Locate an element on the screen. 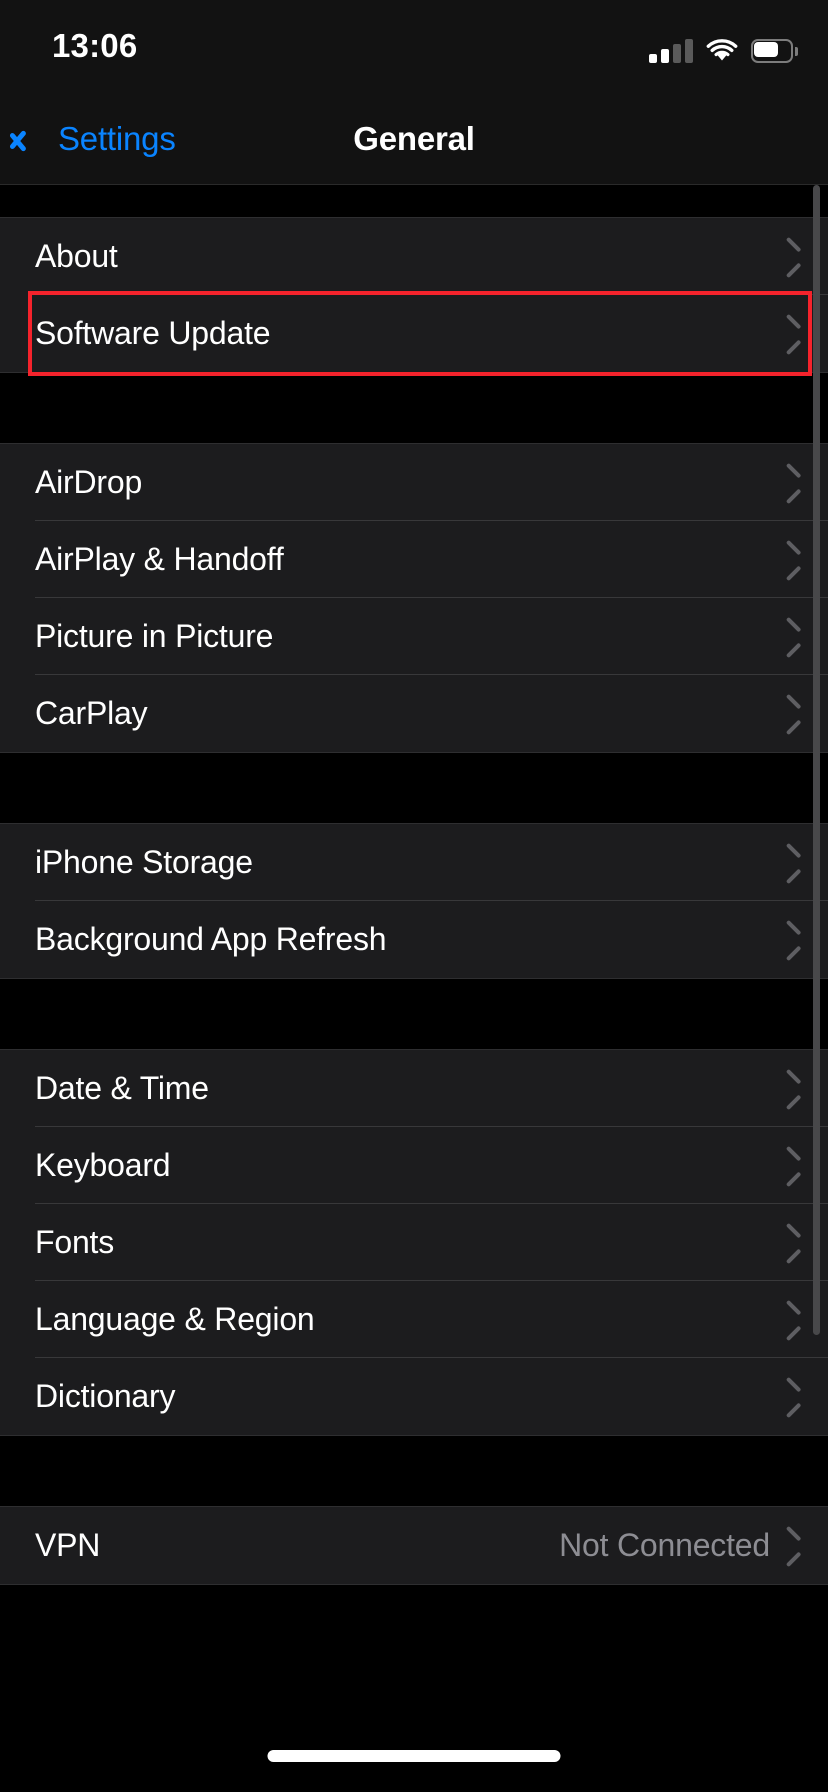  list-item-value: Not Connected is located at coordinates (664, 1545).